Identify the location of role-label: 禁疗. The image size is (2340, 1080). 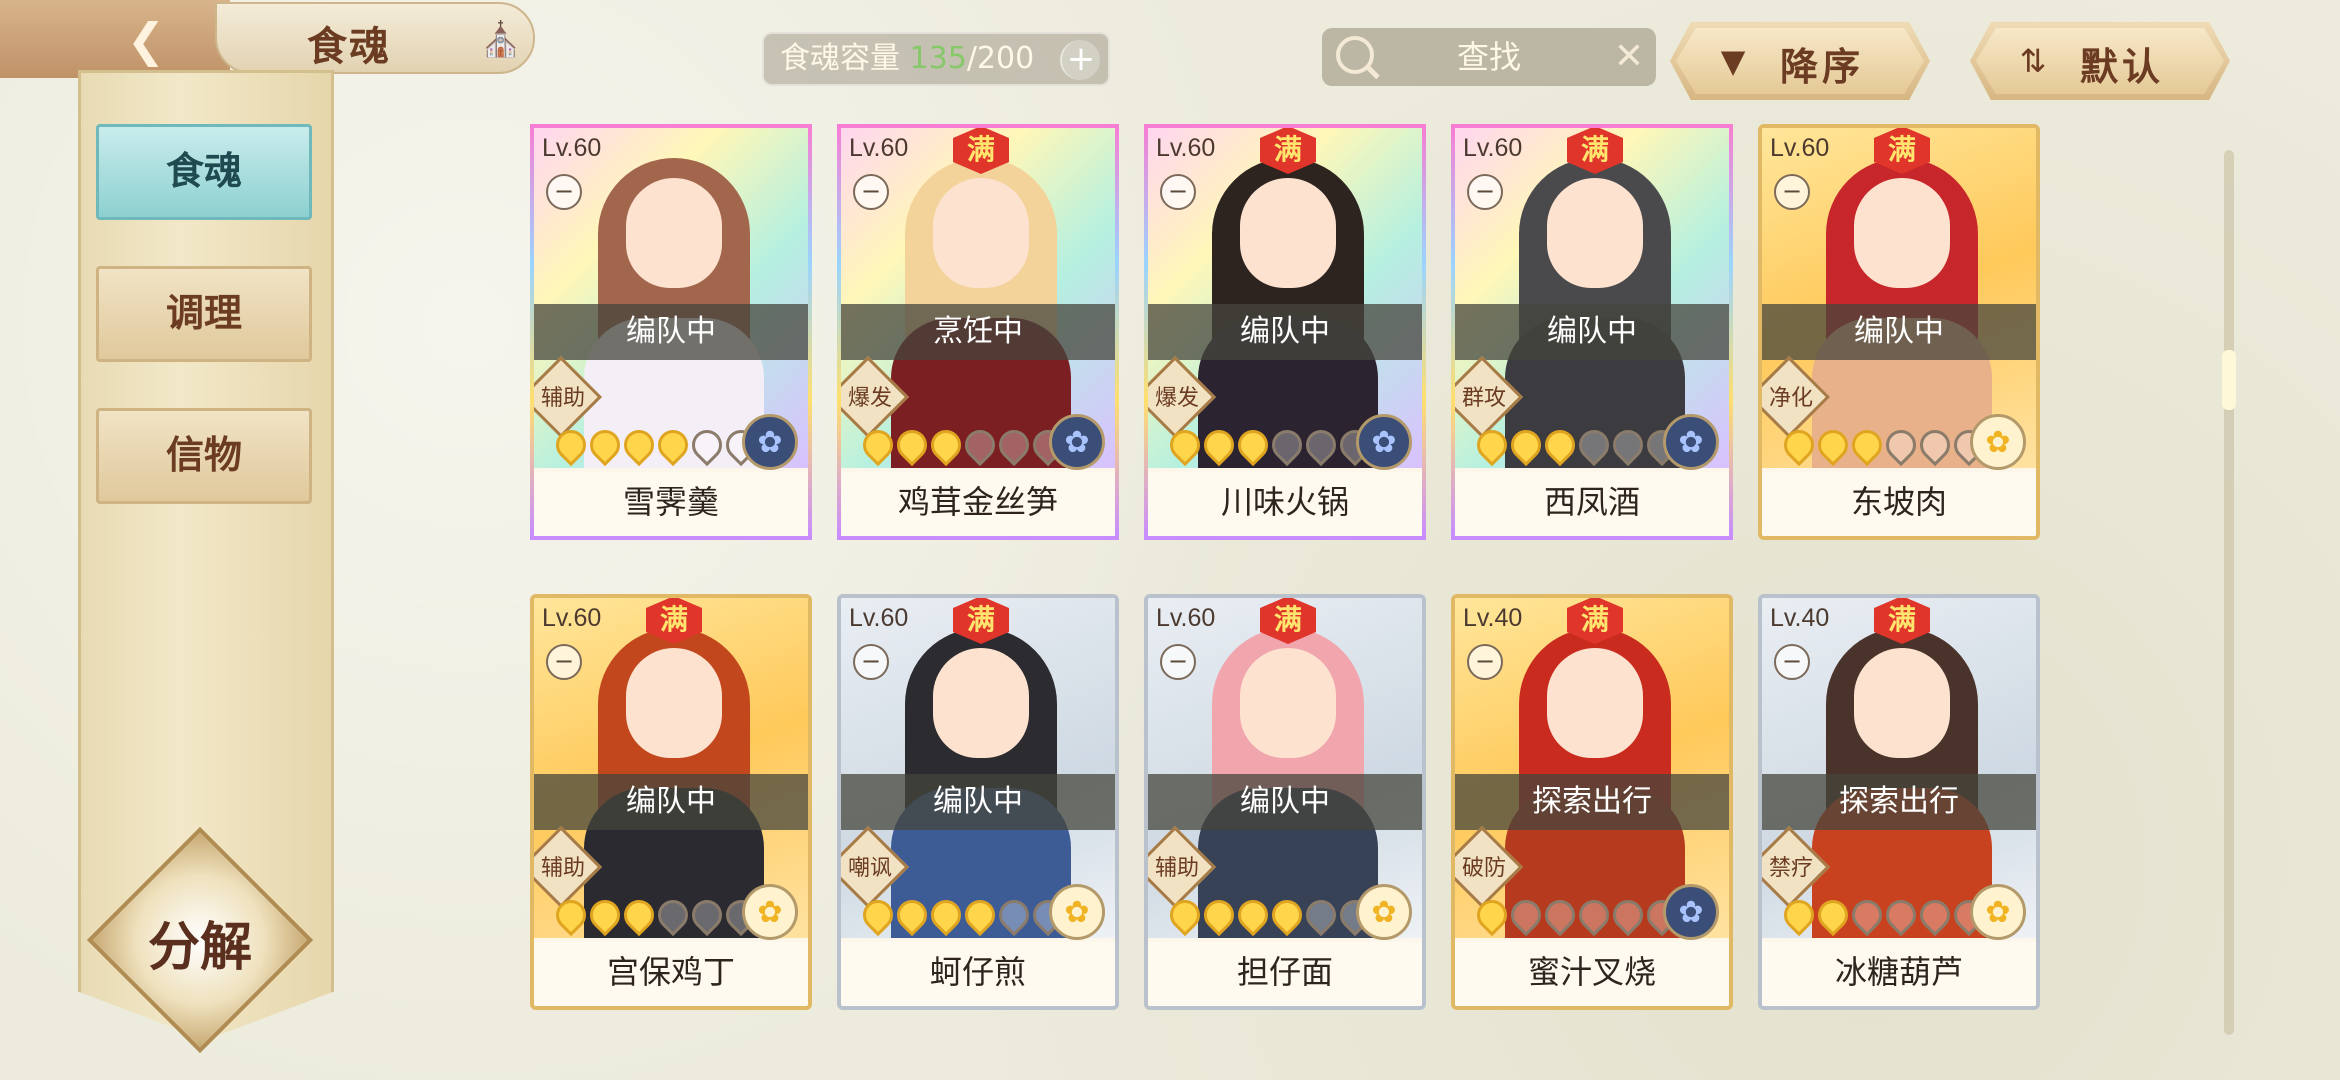
(1790, 868).